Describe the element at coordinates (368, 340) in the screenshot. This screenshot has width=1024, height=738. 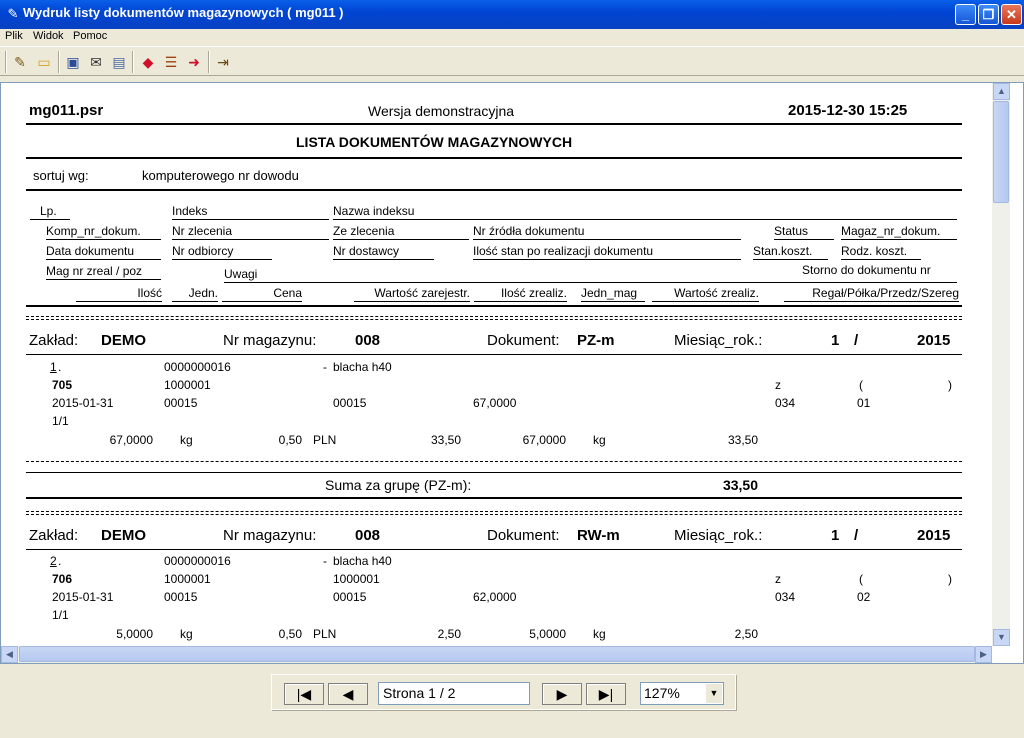
I see `nrmag-value: 008` at that location.